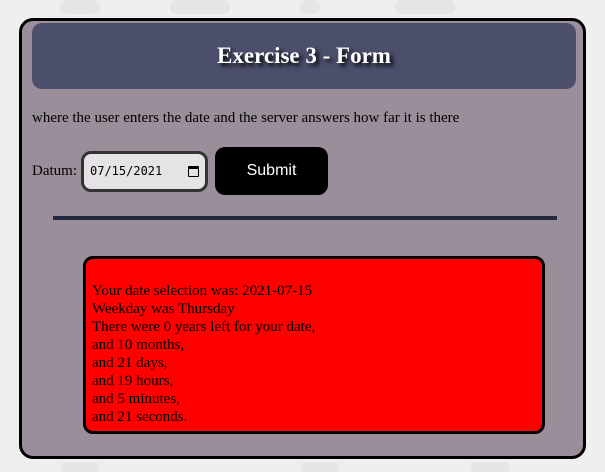 Image resolution: width=605 pixels, height=472 pixels. What do you see at coordinates (305, 218) in the screenshot?
I see `divider` at bounding box center [305, 218].